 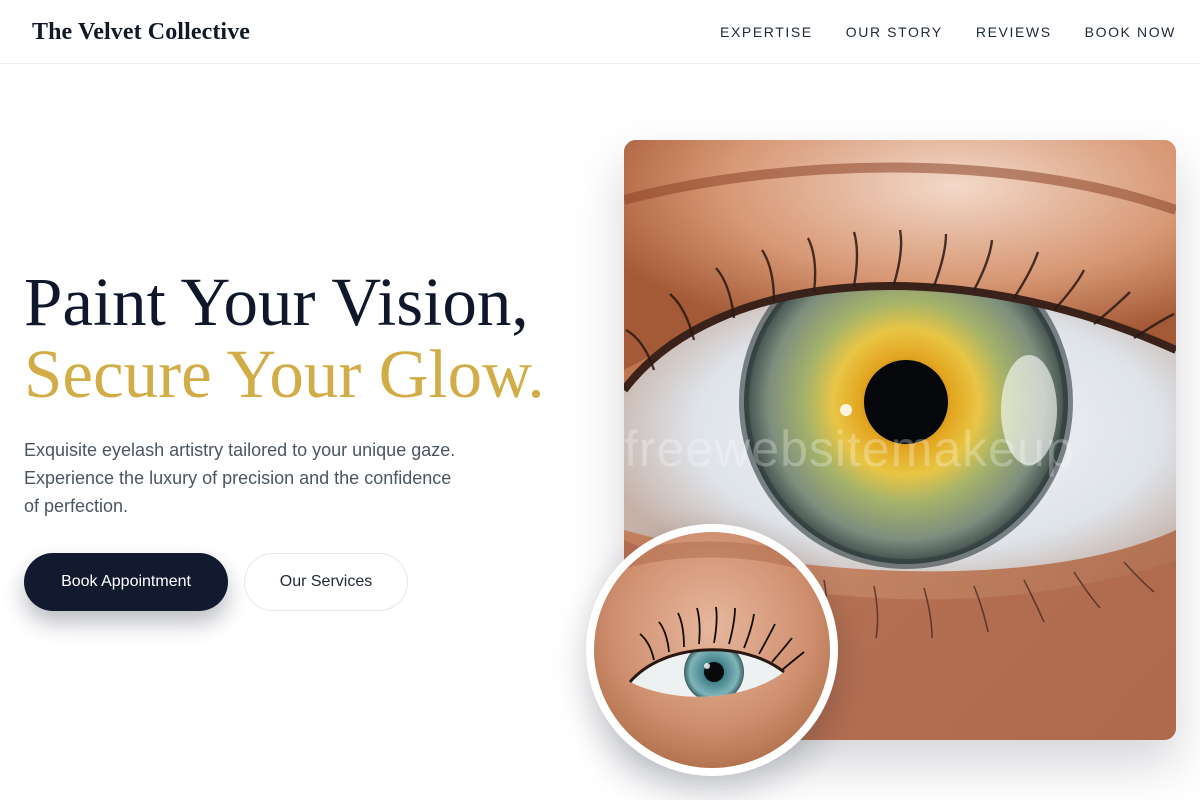 I want to click on our-services-button: Our Services, so click(x=326, y=582).